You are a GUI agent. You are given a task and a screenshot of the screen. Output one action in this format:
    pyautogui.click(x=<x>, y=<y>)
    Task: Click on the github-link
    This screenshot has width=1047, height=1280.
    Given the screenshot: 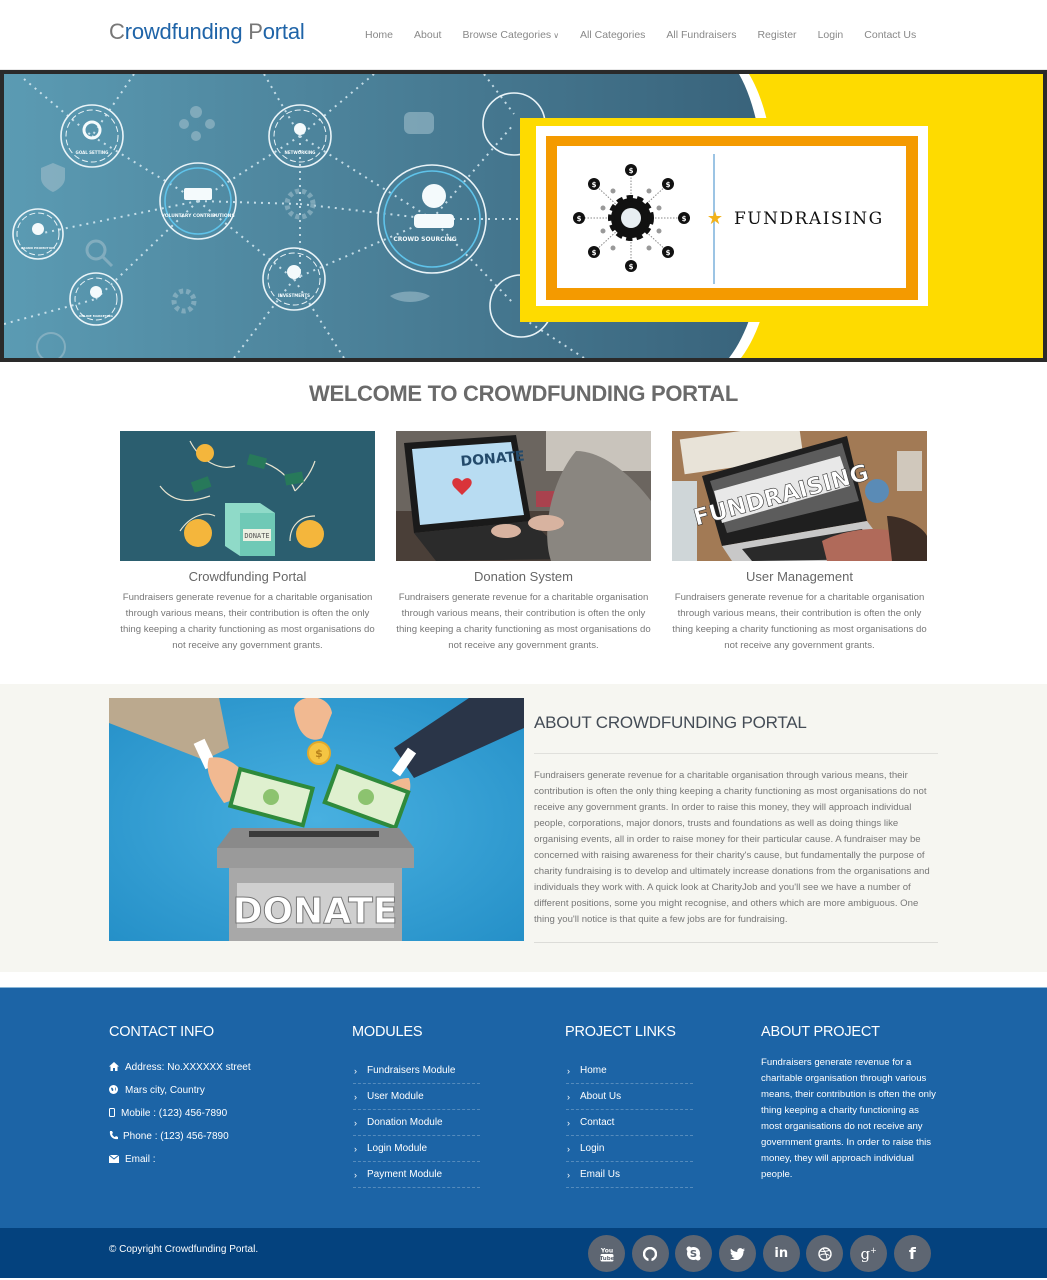 What is the action you would take?
    pyautogui.click(x=650, y=1253)
    